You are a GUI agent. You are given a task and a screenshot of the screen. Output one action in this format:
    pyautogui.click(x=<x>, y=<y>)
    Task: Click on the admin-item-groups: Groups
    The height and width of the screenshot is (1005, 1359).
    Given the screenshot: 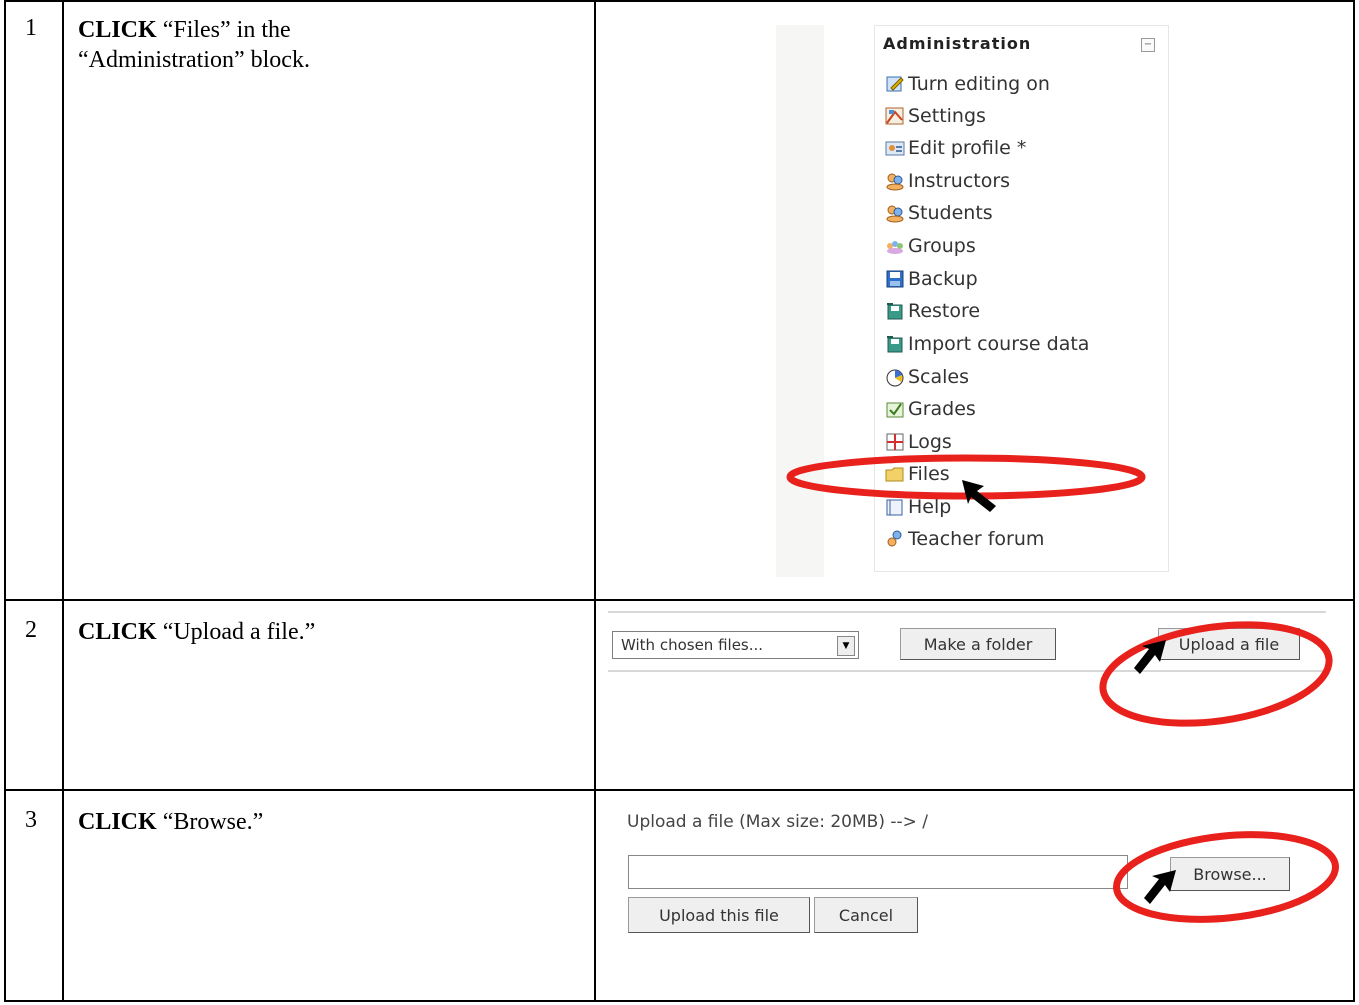 What is the action you would take?
    pyautogui.click(x=930, y=246)
    